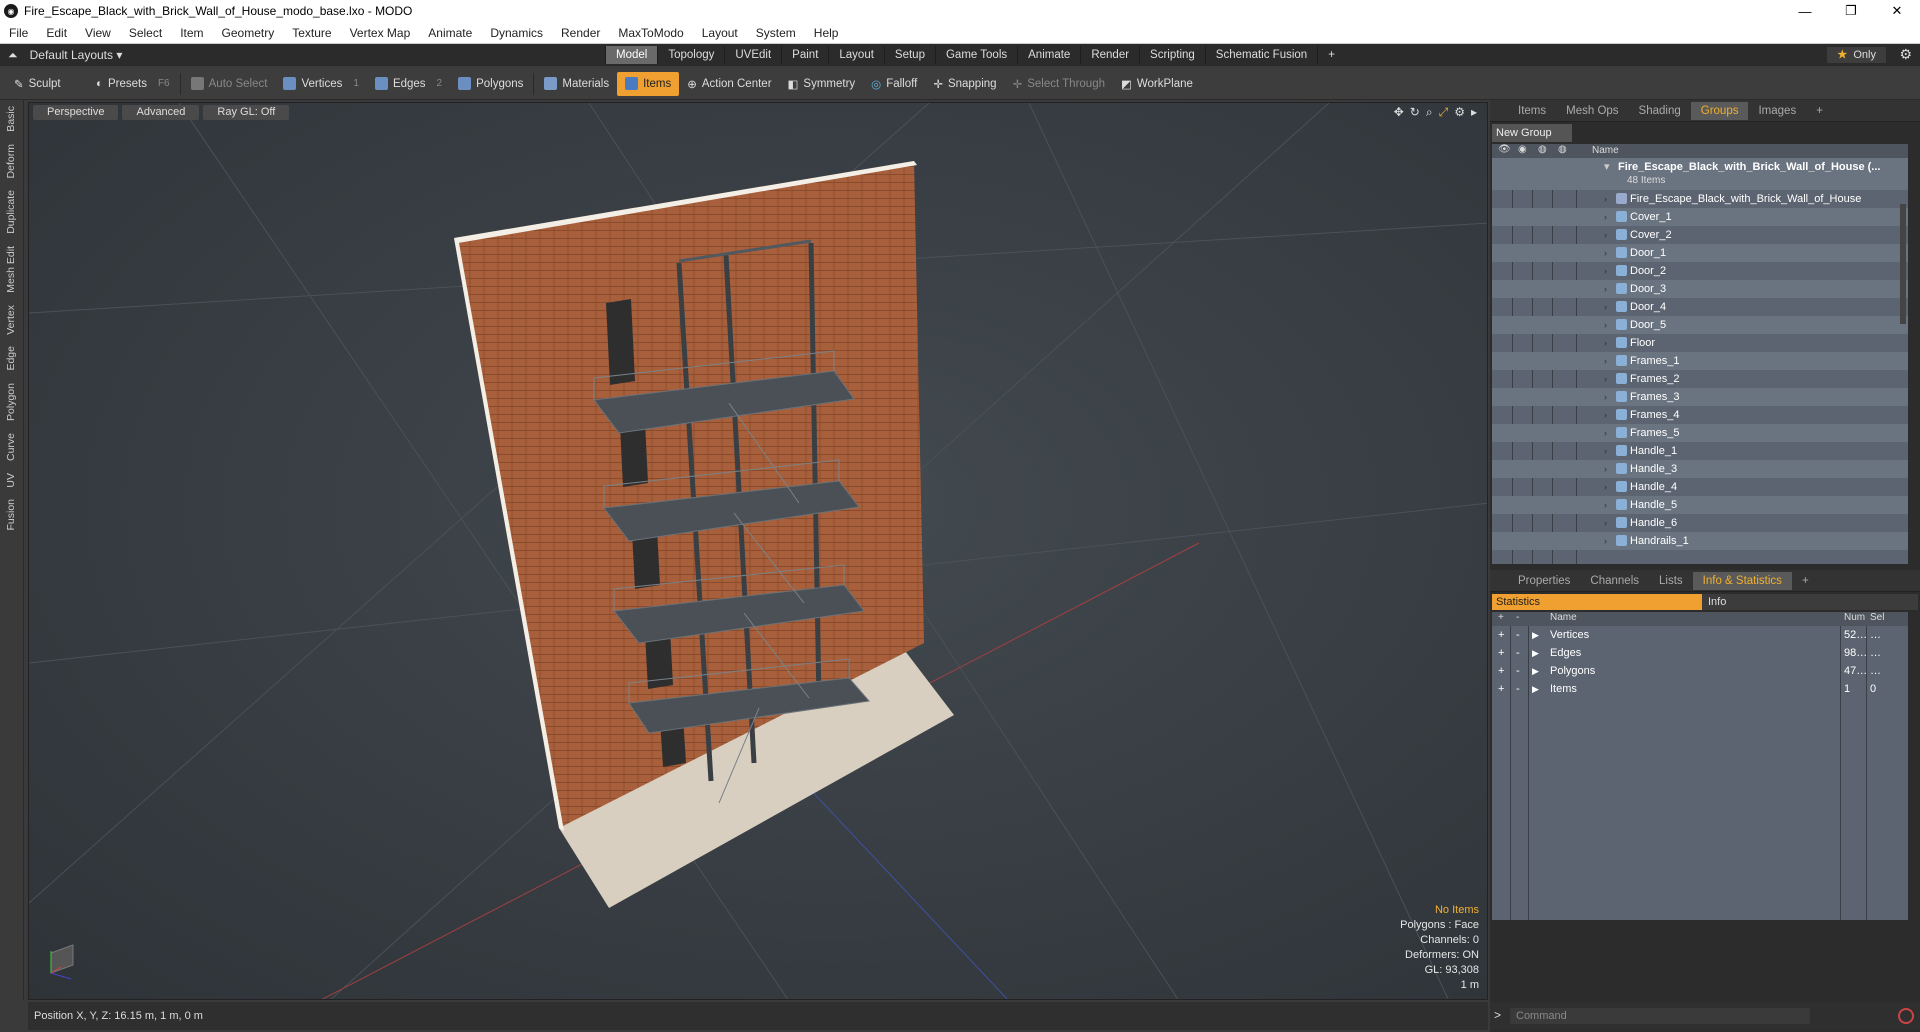 This screenshot has height=1032, width=1920. I want to click on left-tab-edge: Edge, so click(11, 358).